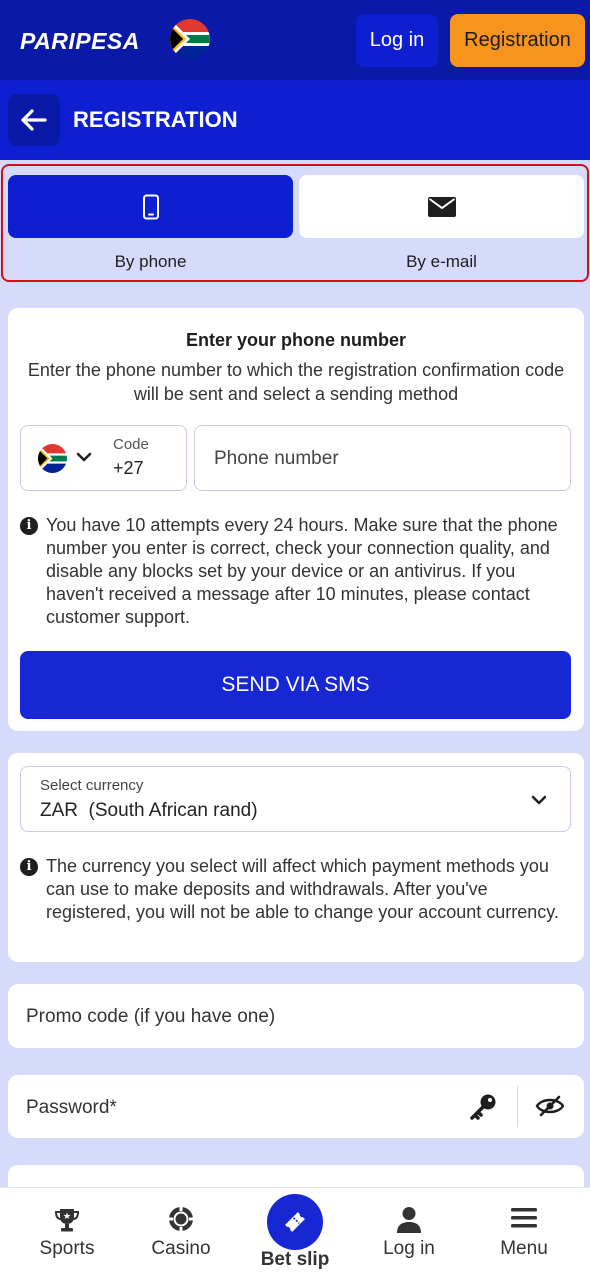 The width and height of the screenshot is (590, 1280). Describe the element at coordinates (67, 1220) in the screenshot. I see `trophy-icon` at that location.